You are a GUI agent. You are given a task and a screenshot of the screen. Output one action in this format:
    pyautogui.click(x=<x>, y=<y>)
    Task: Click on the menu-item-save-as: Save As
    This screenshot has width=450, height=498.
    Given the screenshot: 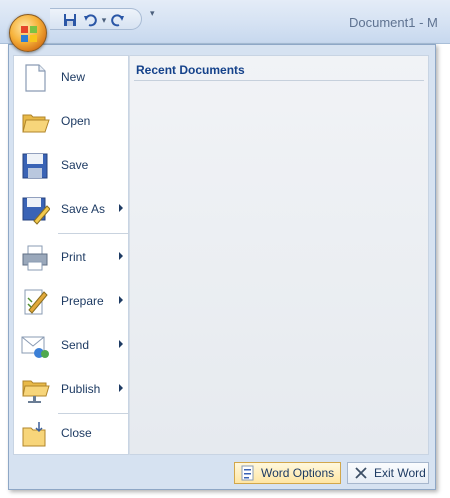 What is the action you would take?
    pyautogui.click(x=72, y=210)
    